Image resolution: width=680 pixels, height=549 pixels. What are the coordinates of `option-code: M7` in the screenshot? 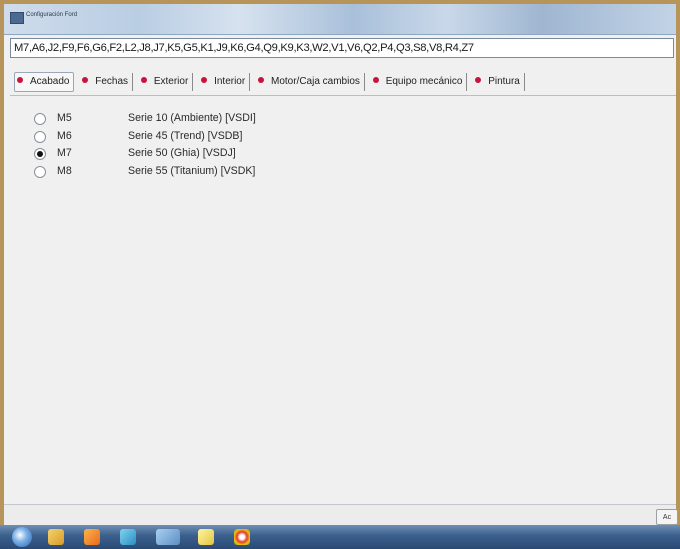 It's located at (64, 153).